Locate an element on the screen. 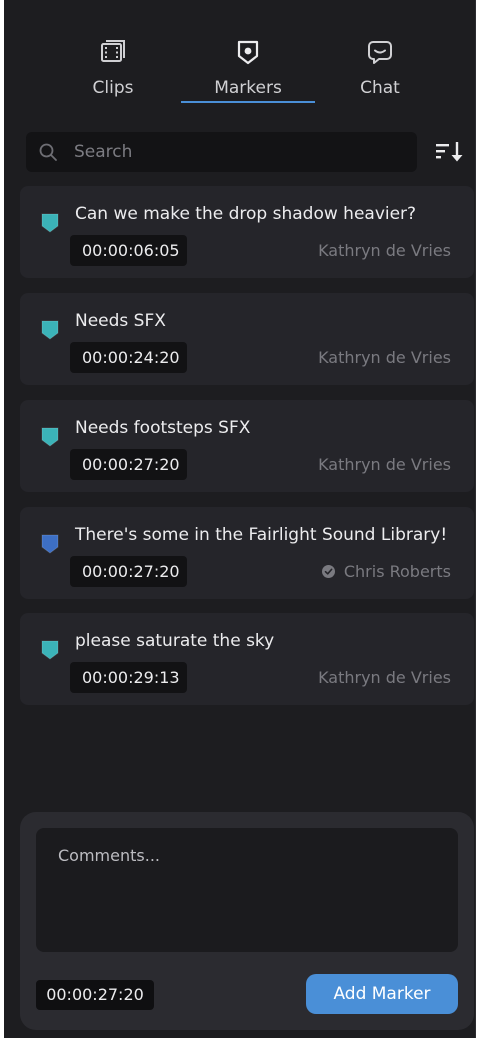 This screenshot has height=1038, width=479. marker-timecode: 00:00:06:05 is located at coordinates (128, 250).